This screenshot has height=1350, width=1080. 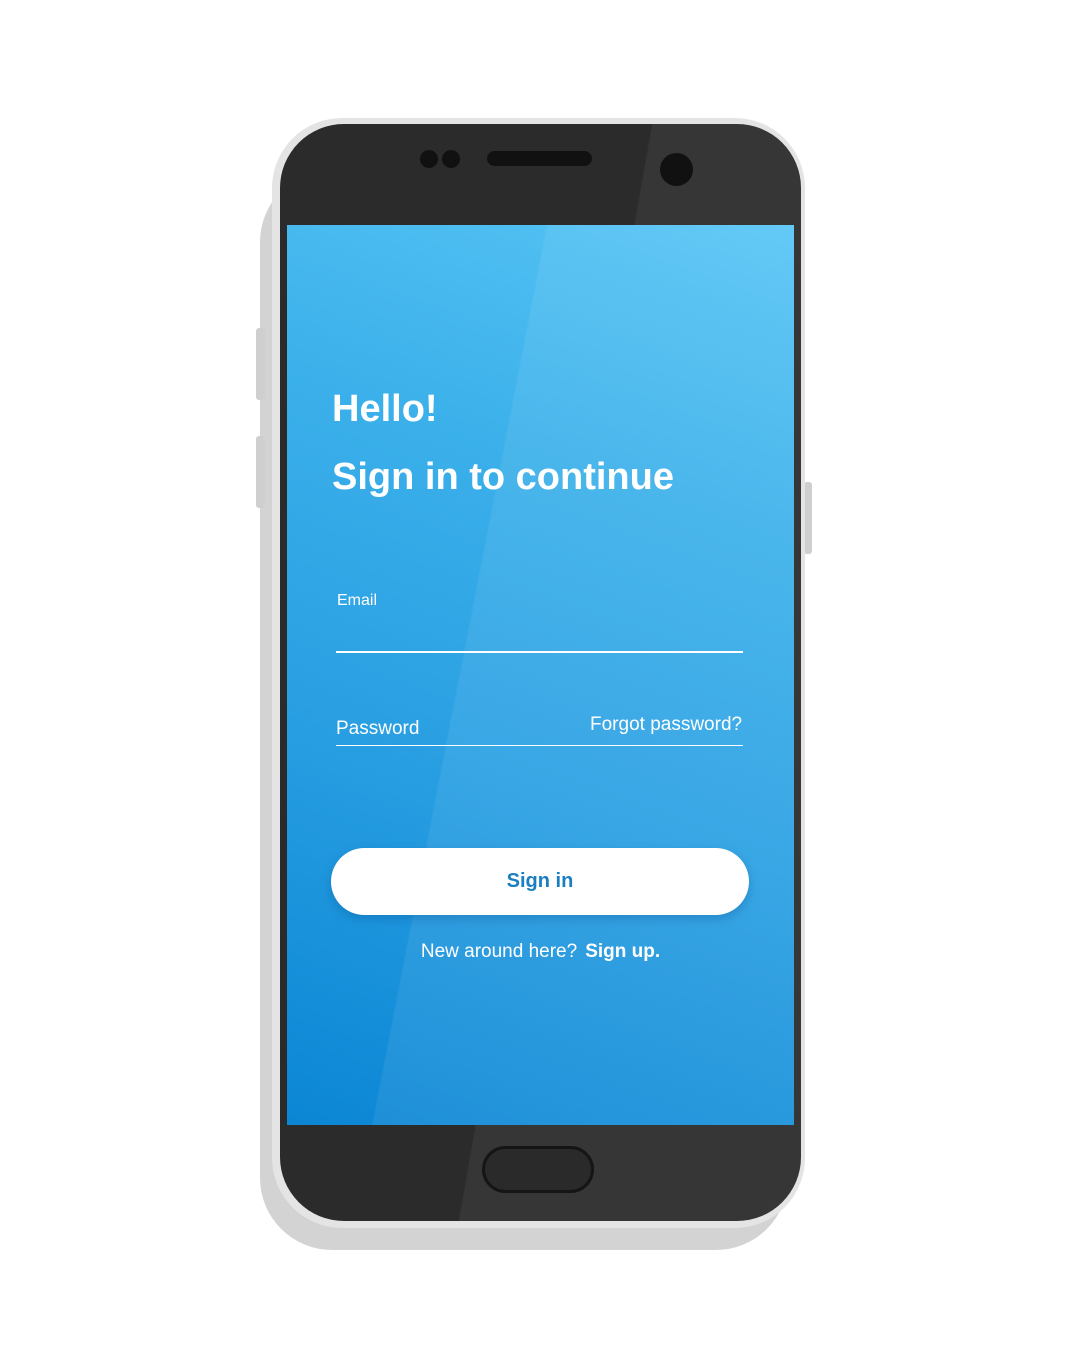 I want to click on sensor-dots-icon, so click(x=442, y=159).